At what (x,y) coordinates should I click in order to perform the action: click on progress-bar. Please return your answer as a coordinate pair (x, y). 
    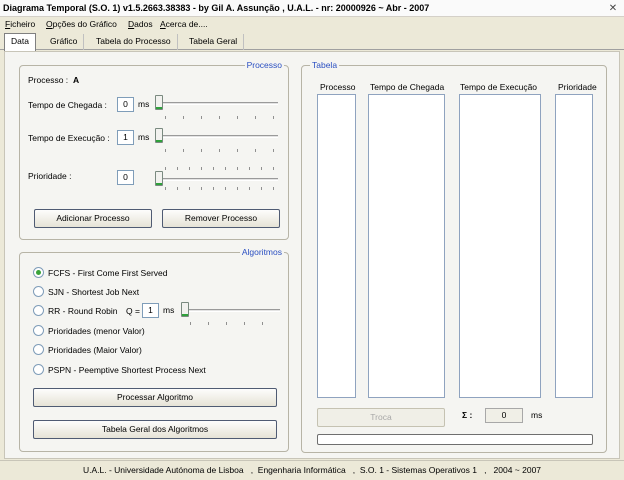
    Looking at the image, I should click on (455, 439).